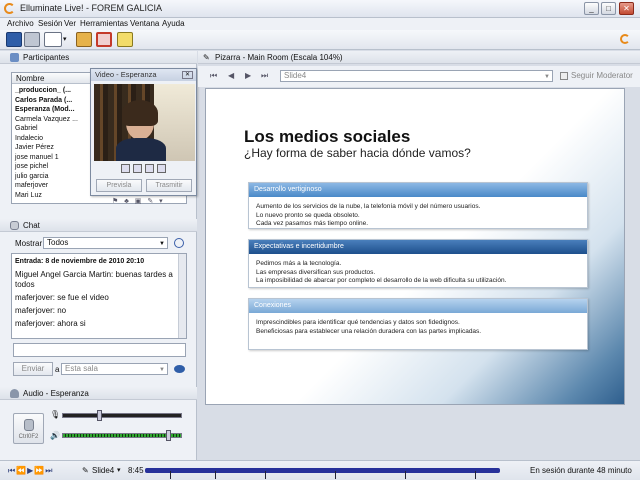  I want to click on menu-ver: Ver, so click(70, 23).